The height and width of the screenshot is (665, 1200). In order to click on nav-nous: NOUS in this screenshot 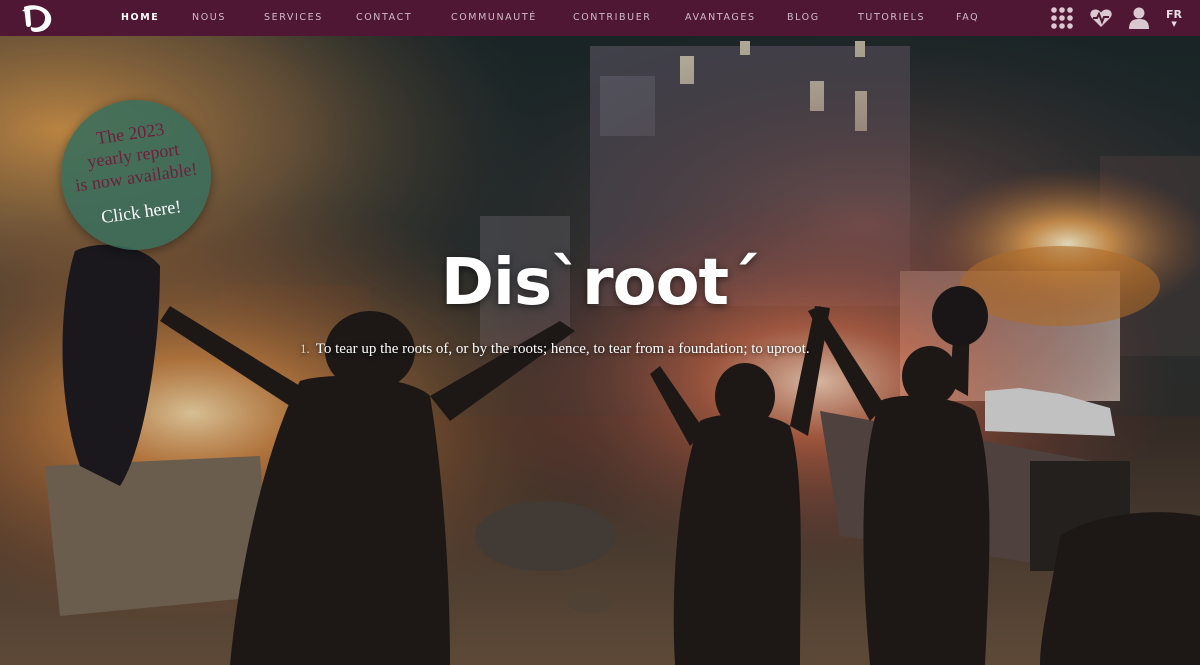, I will do `click(209, 17)`.